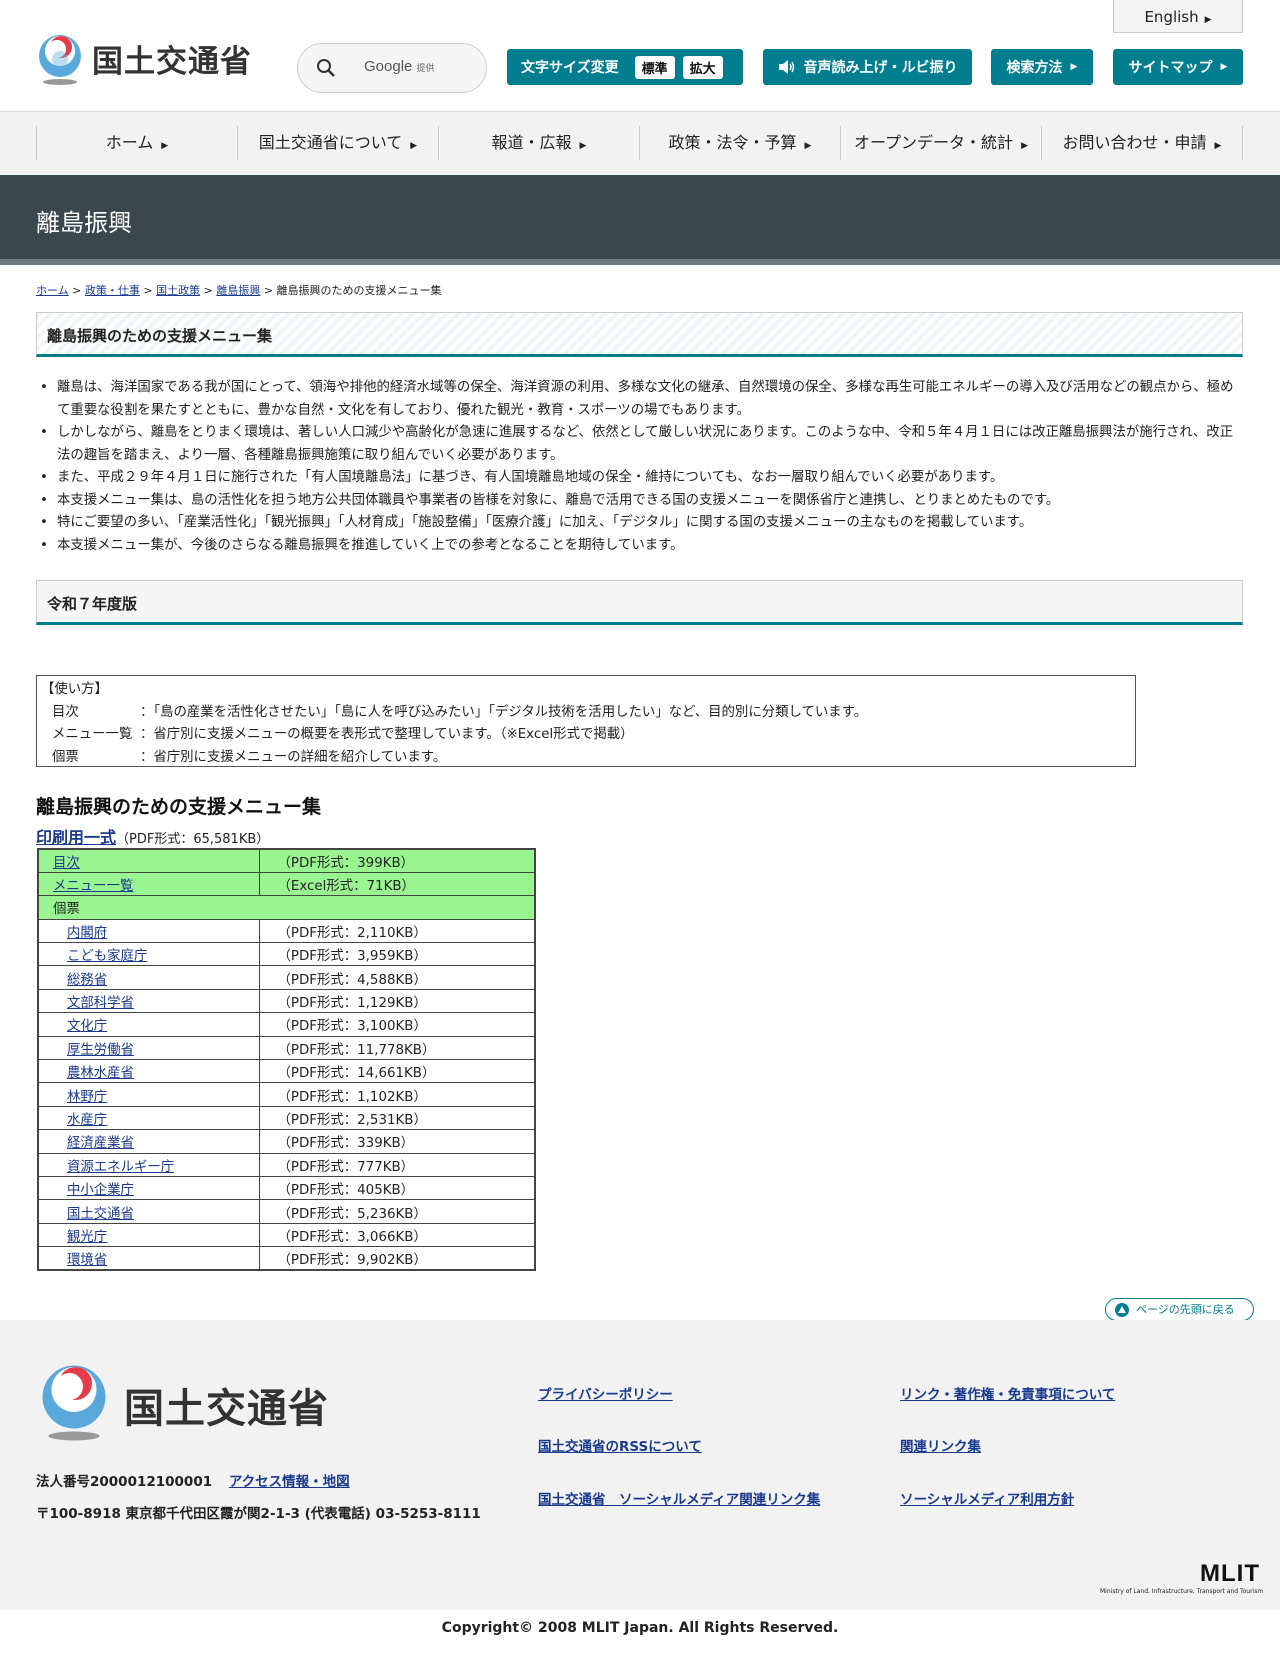 The image size is (1280, 1663). I want to click on nav-item-home: ホーム ▶, so click(136, 143).